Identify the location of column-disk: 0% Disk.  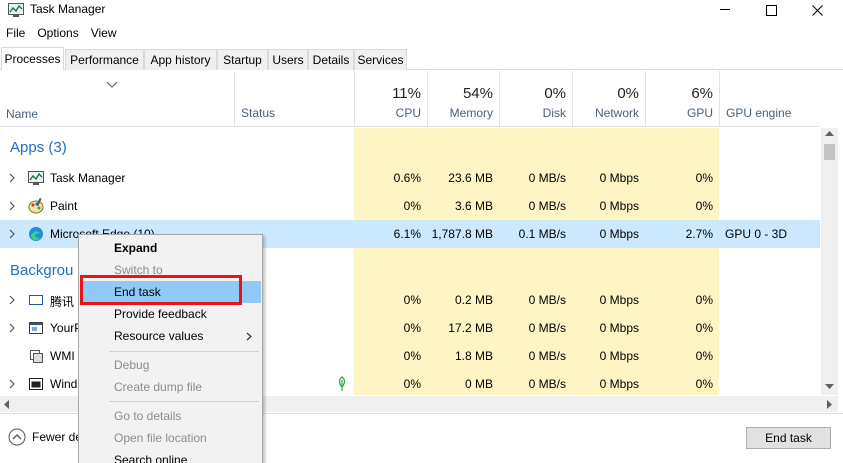
(535, 99).